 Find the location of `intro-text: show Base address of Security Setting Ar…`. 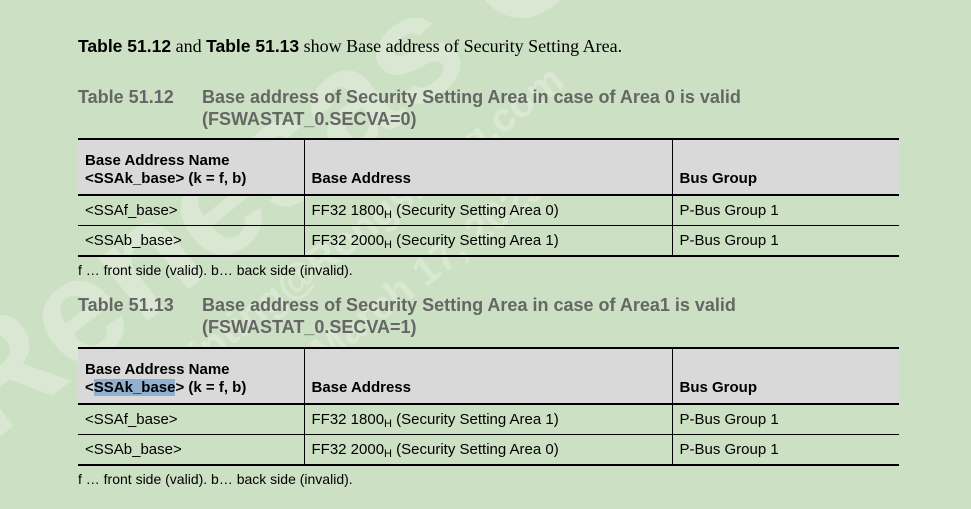

intro-text: show Base address of Security Setting Ar… is located at coordinates (461, 46).